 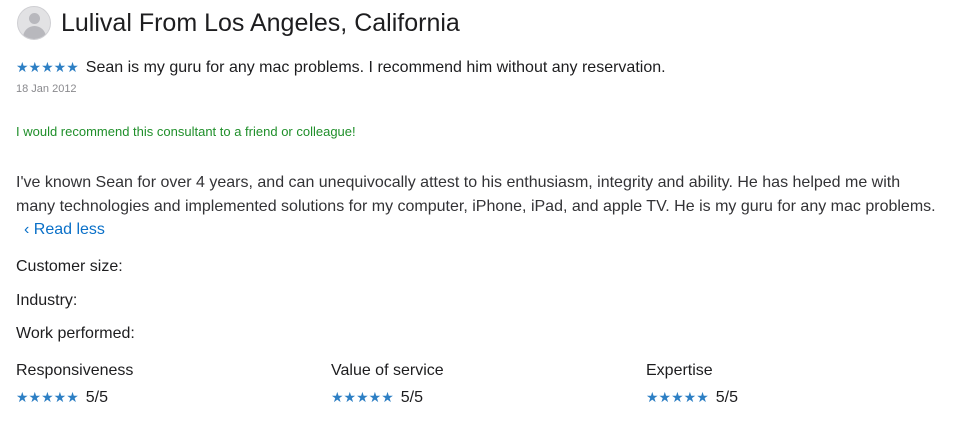 I want to click on review-star-rating: ★★★★★, so click(x=47, y=68).